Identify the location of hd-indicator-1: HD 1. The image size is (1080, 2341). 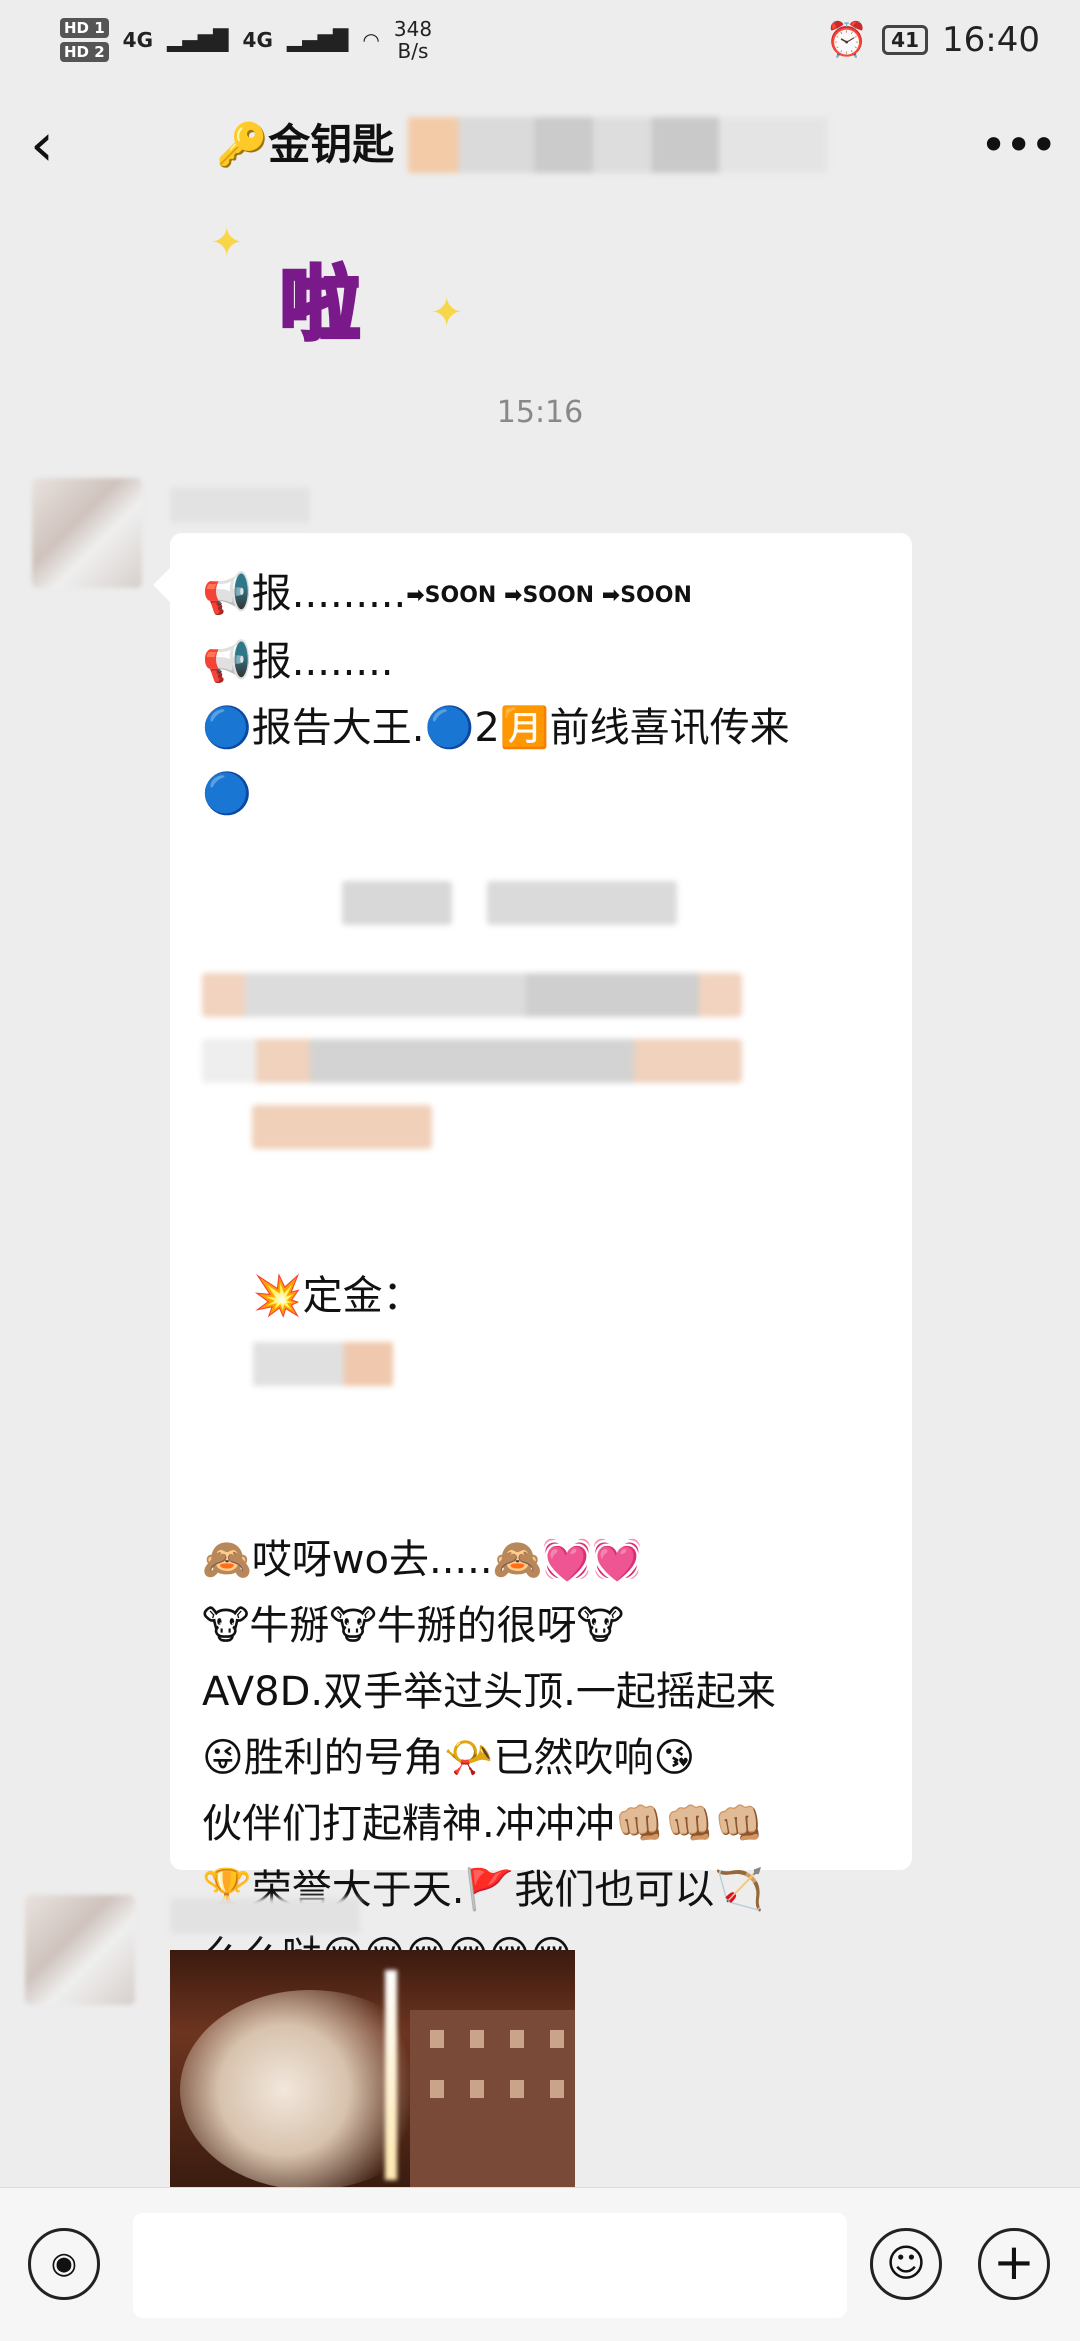
(84, 28).